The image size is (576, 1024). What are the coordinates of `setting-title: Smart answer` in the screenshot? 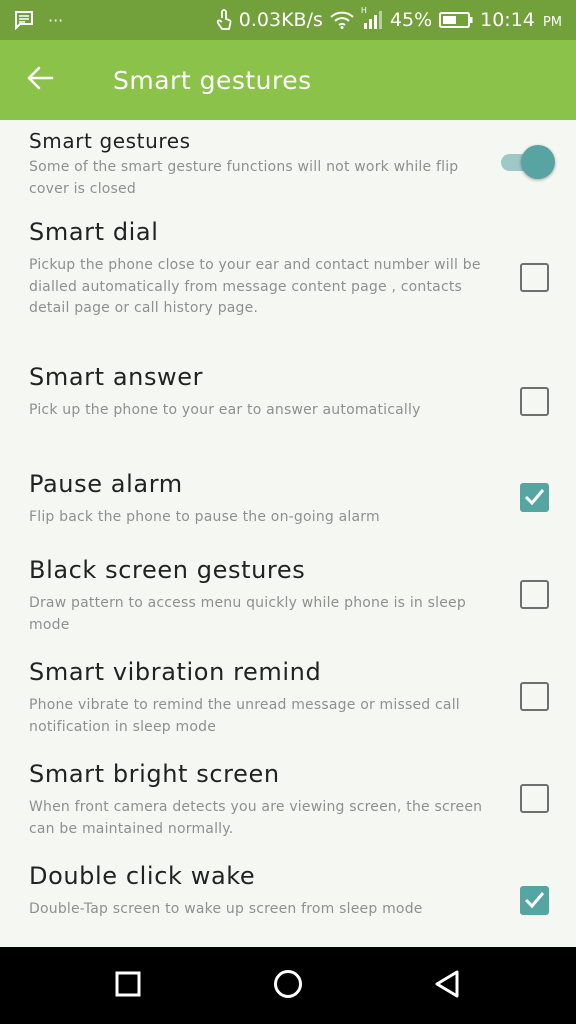 It's located at (116, 377).